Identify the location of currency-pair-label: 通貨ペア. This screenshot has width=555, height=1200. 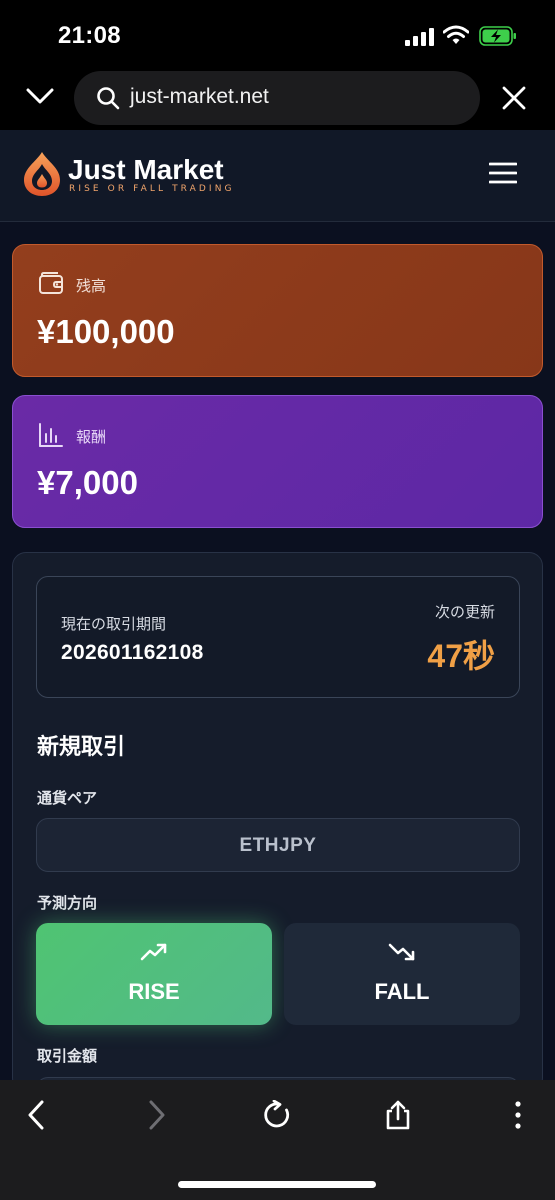
(67, 798).